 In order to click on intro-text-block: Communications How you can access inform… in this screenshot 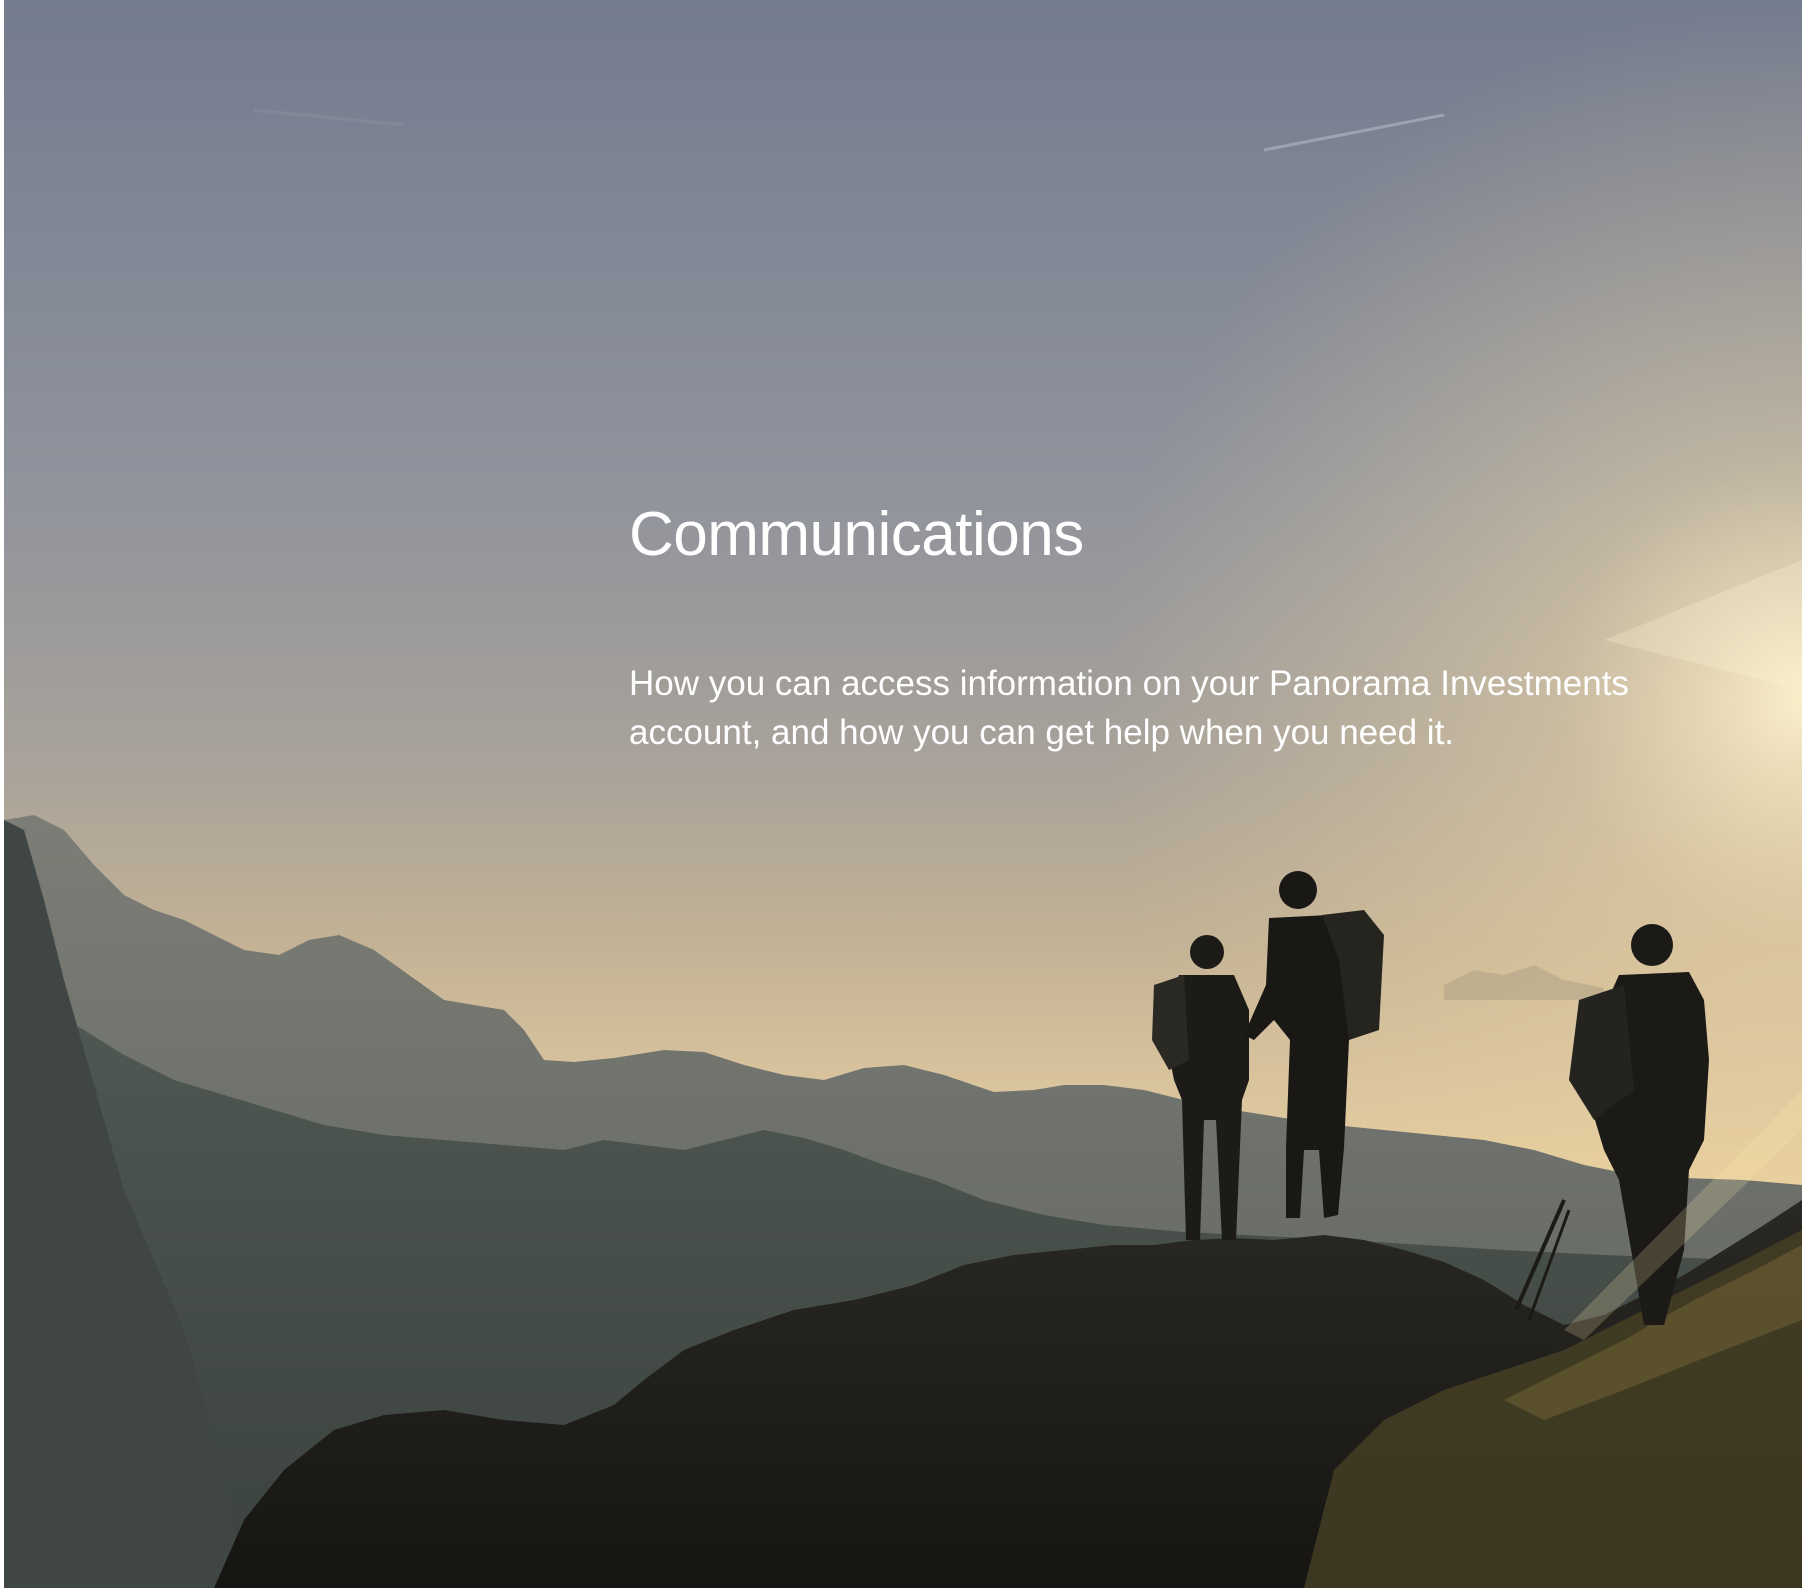, I will do `click(1179, 626)`.